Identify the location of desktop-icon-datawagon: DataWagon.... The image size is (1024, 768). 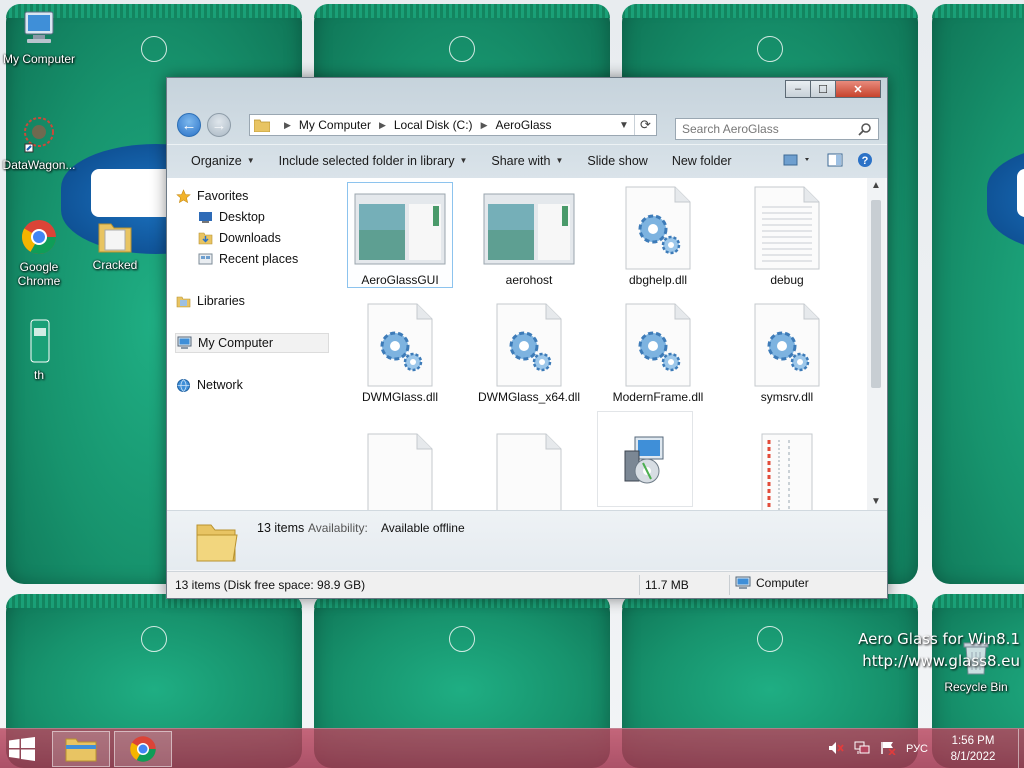
(39, 143).